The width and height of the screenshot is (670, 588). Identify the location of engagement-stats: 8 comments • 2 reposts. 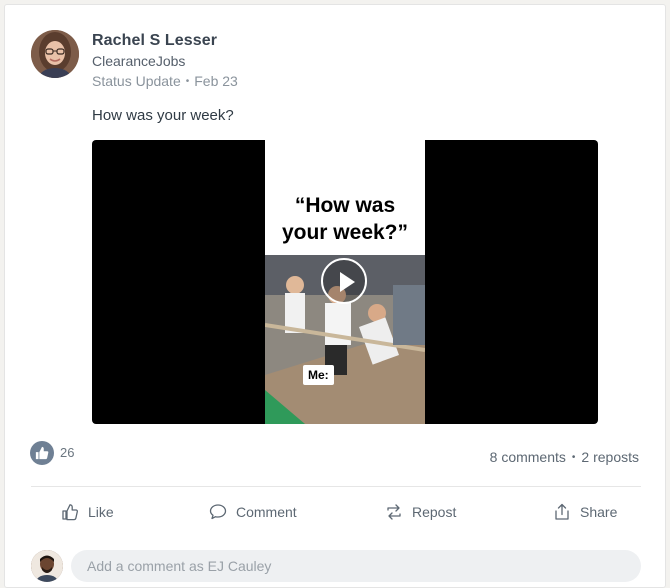
(564, 457).